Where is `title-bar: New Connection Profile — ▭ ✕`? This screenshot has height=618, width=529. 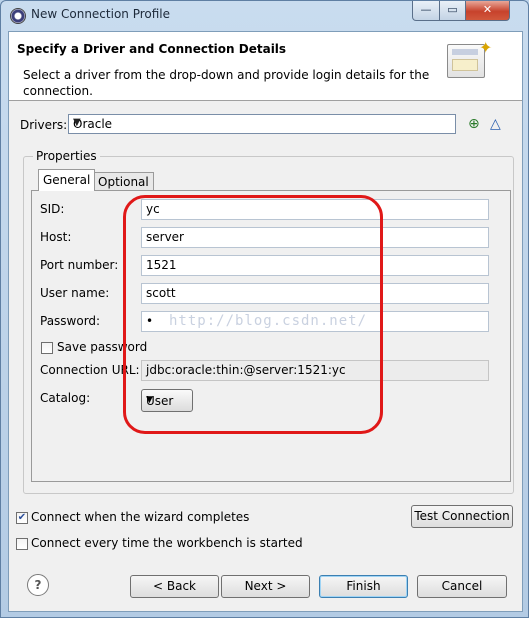 title-bar: New Connection Profile — ▭ ✕ is located at coordinates (264, 15).